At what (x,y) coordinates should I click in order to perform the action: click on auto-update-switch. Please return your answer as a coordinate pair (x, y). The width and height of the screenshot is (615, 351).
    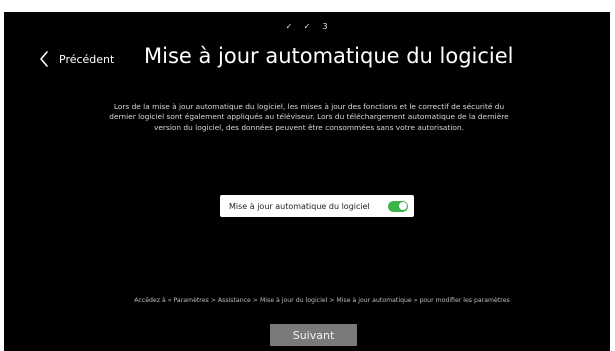
    Looking at the image, I should click on (398, 206).